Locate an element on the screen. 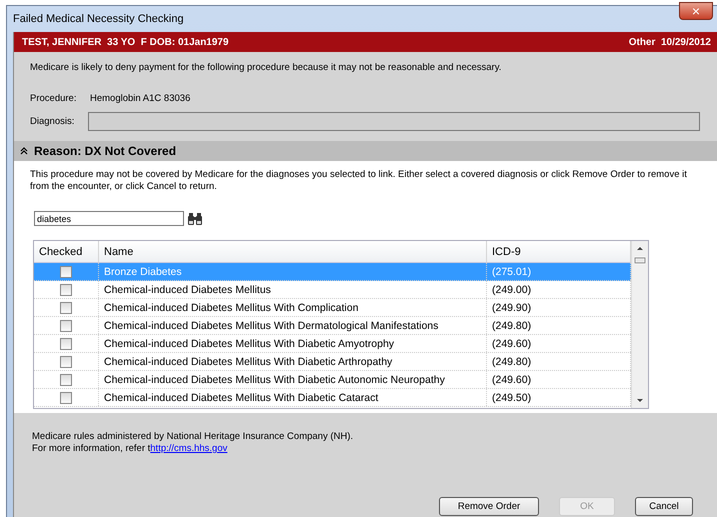  table-row: Chemical-induced Diabetes Mellitus With Diabetic Autonomic Neuropathy (249.60) is located at coordinates (332, 380).